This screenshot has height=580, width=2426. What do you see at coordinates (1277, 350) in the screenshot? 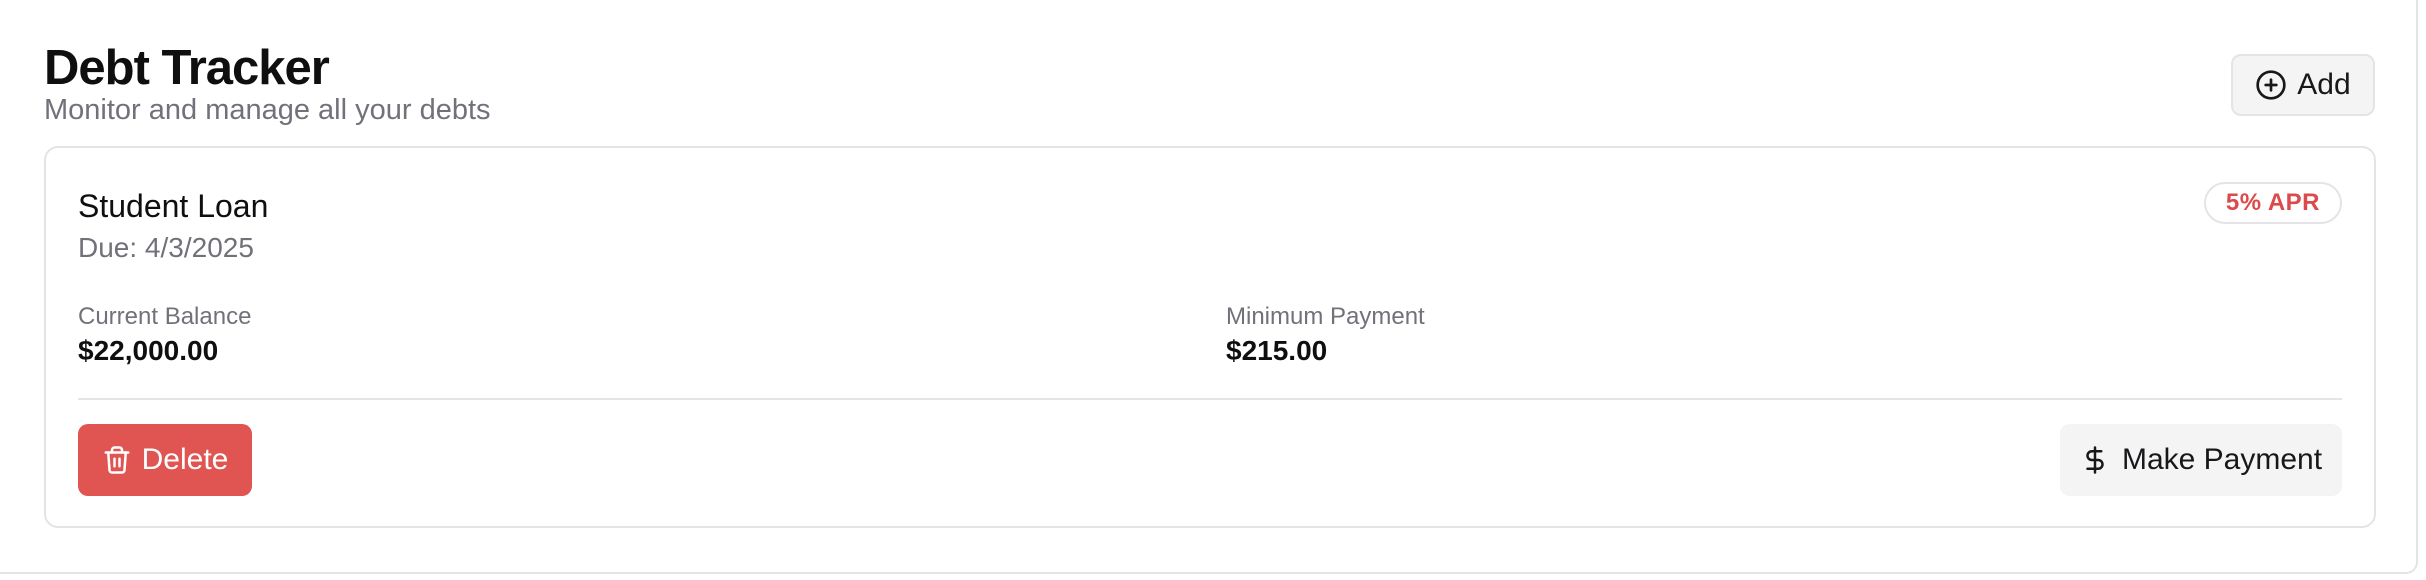
I see `minimum-payment-value: $215.00` at bounding box center [1277, 350].